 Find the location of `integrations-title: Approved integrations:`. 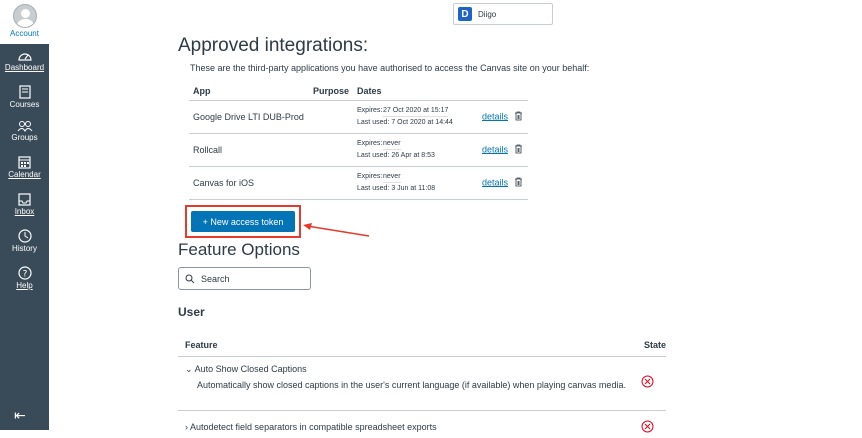

integrations-title: Approved integrations: is located at coordinates (273, 45).